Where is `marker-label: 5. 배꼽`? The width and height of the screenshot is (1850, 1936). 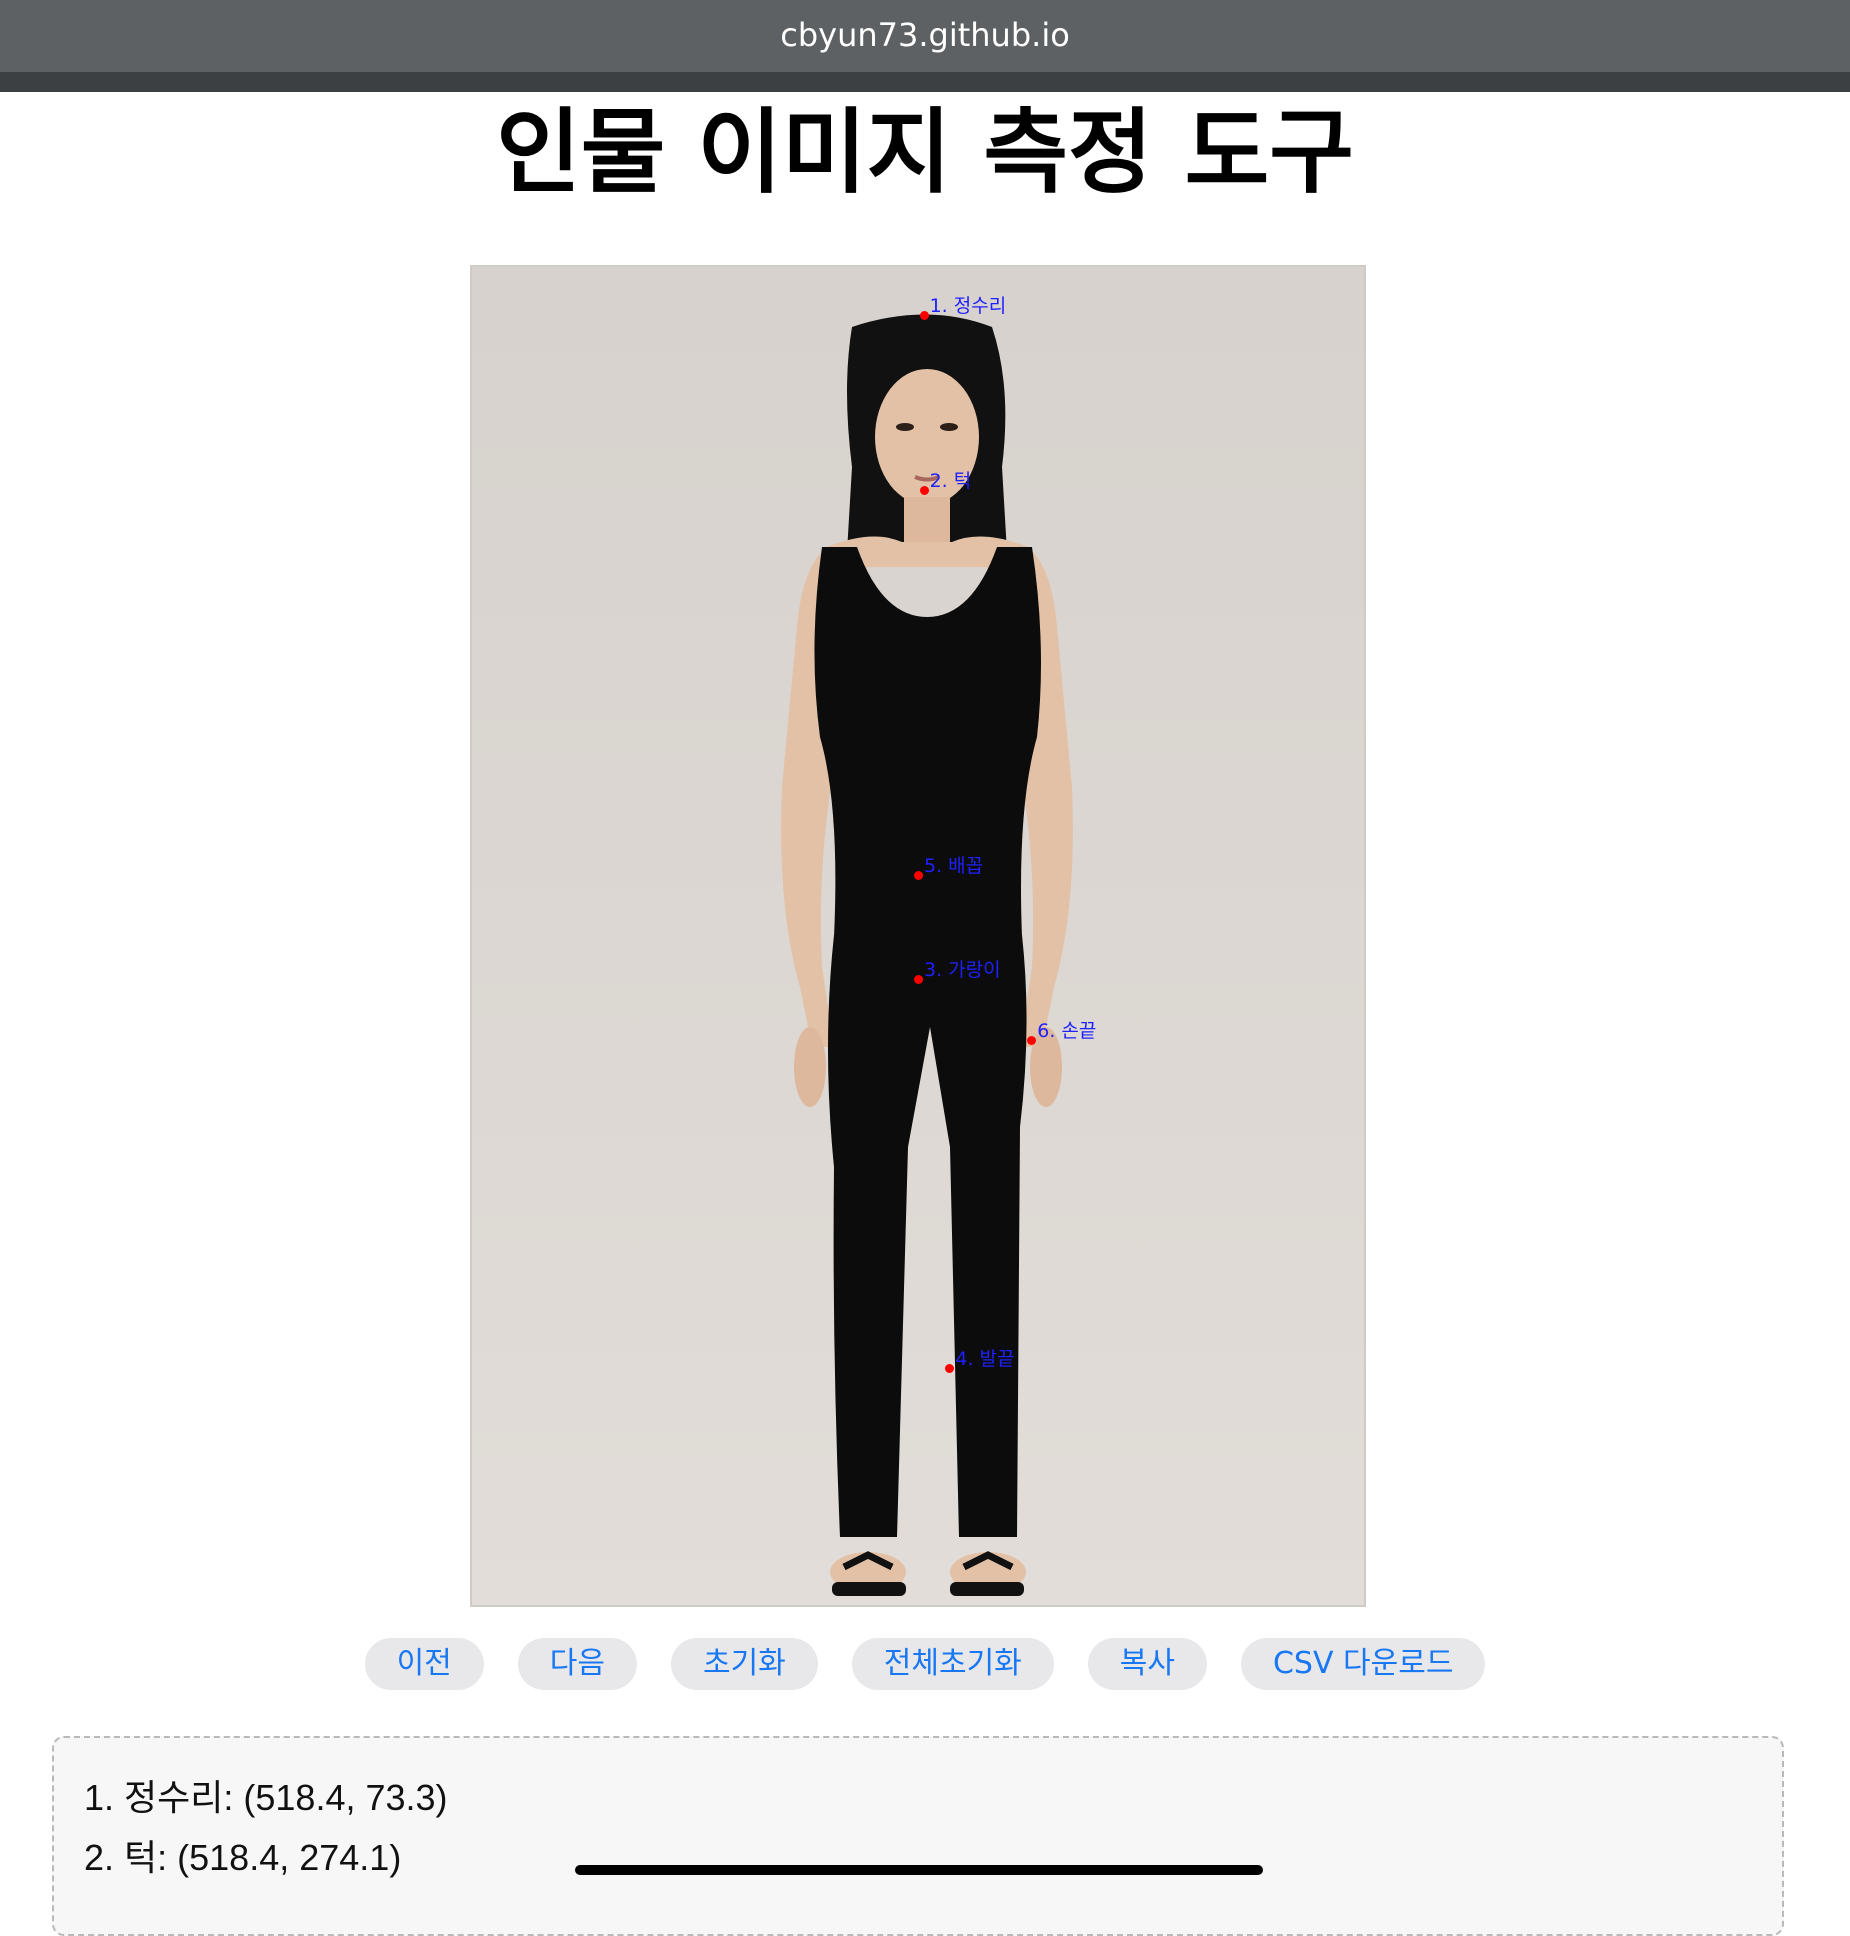
marker-label: 5. 배꼽 is located at coordinates (954, 865).